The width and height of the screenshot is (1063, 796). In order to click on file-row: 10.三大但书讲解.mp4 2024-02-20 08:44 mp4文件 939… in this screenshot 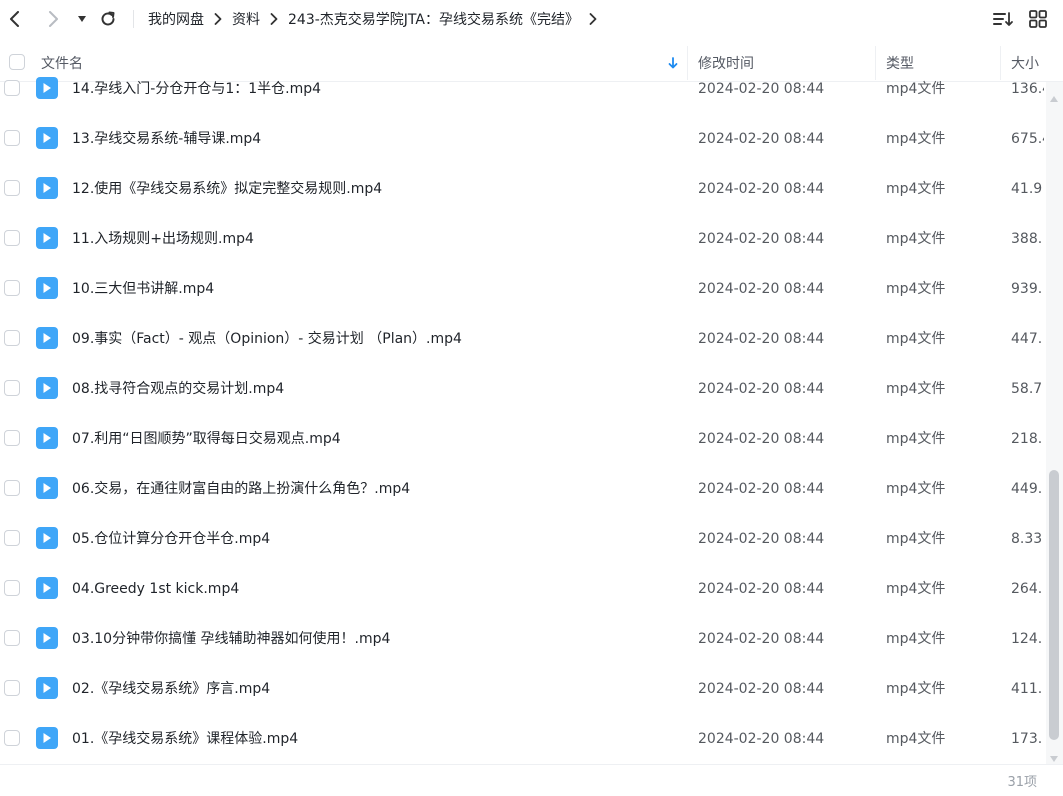, I will do `click(523, 289)`.